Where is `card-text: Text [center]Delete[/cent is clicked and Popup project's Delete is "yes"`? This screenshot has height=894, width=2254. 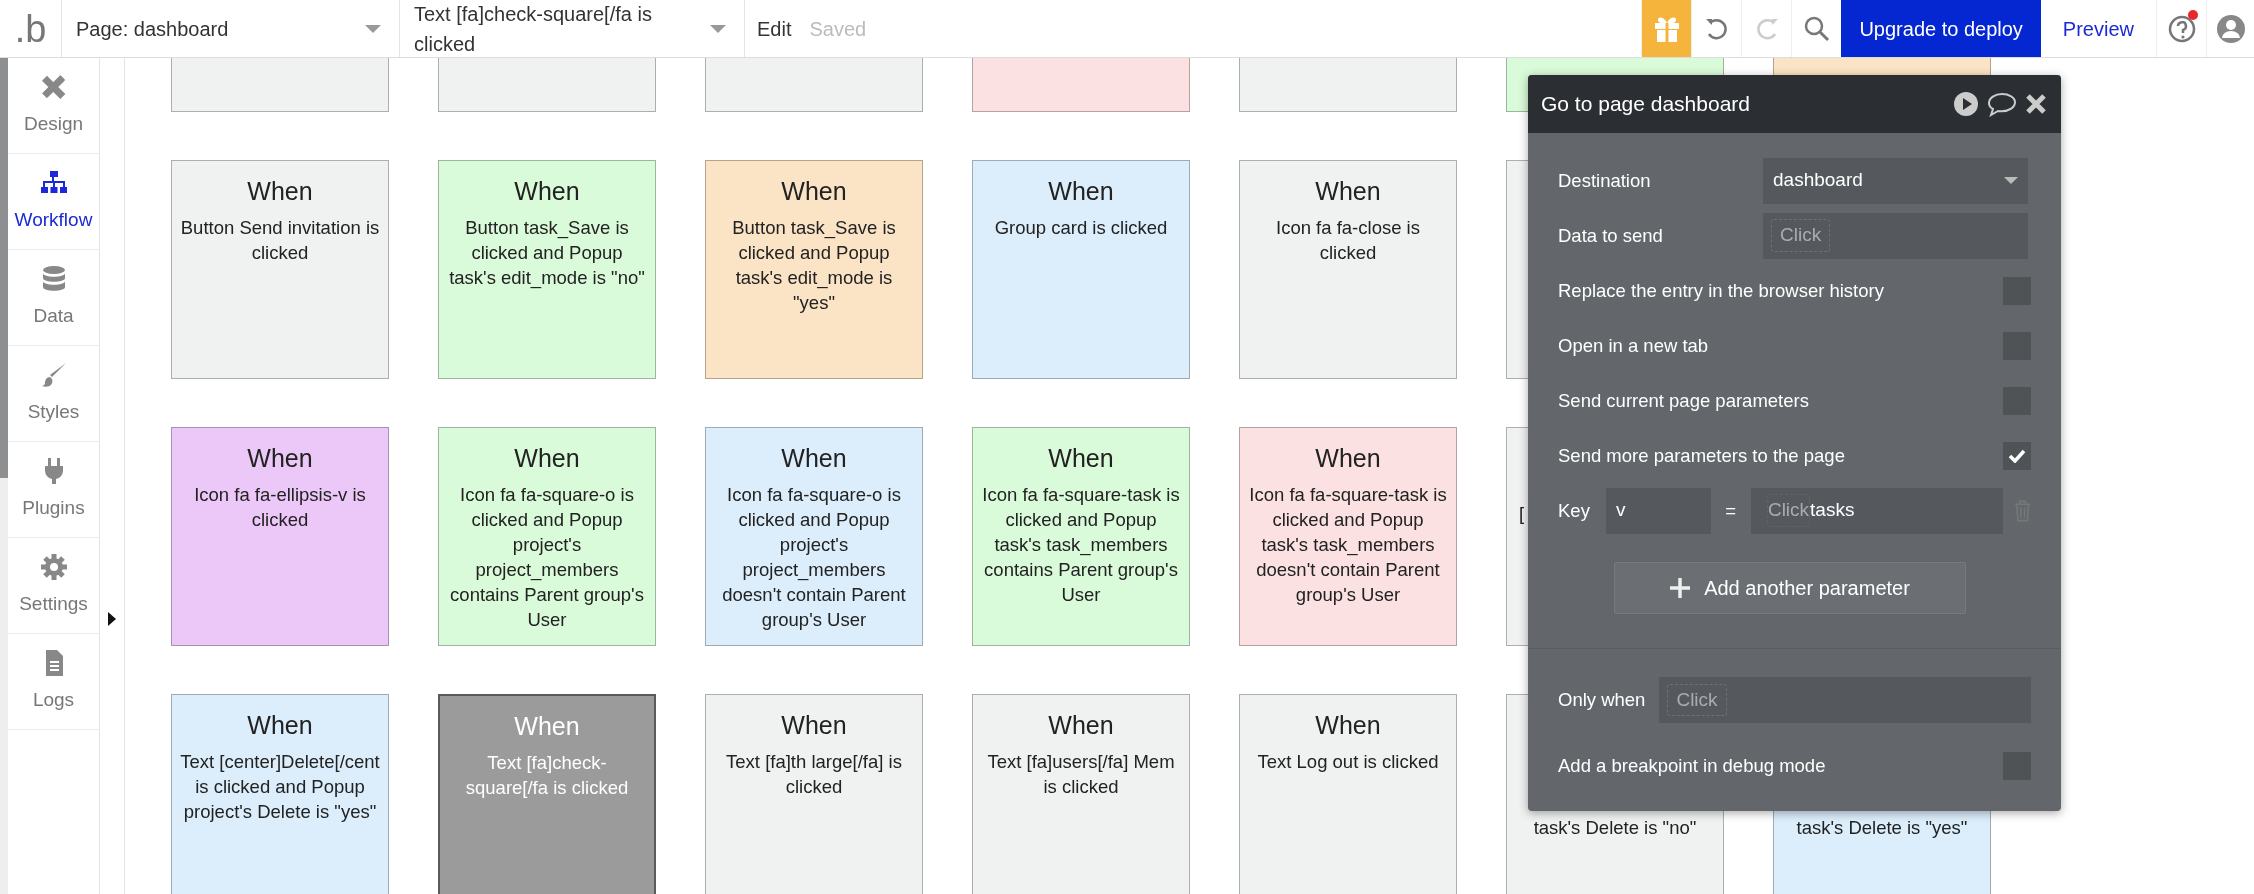
card-text: Text [center]Delete[/cent is clicked and Popup project's Delete is "yes" is located at coordinates (280, 786).